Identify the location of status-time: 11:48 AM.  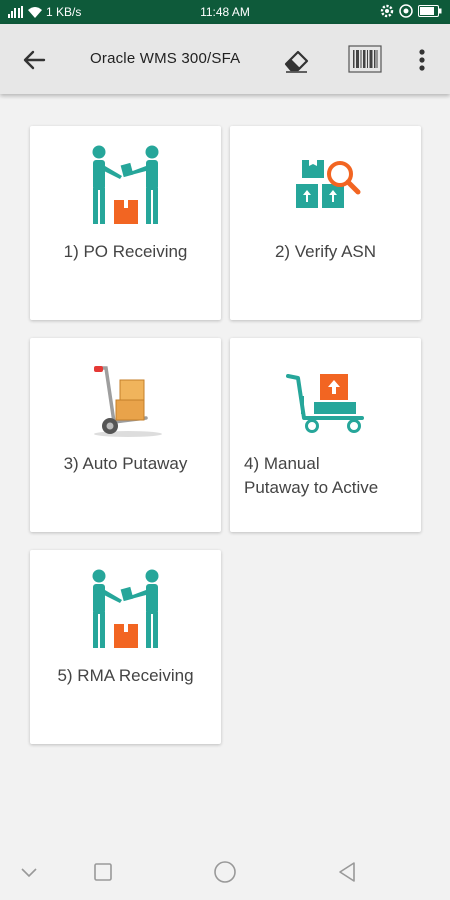
(225, 12).